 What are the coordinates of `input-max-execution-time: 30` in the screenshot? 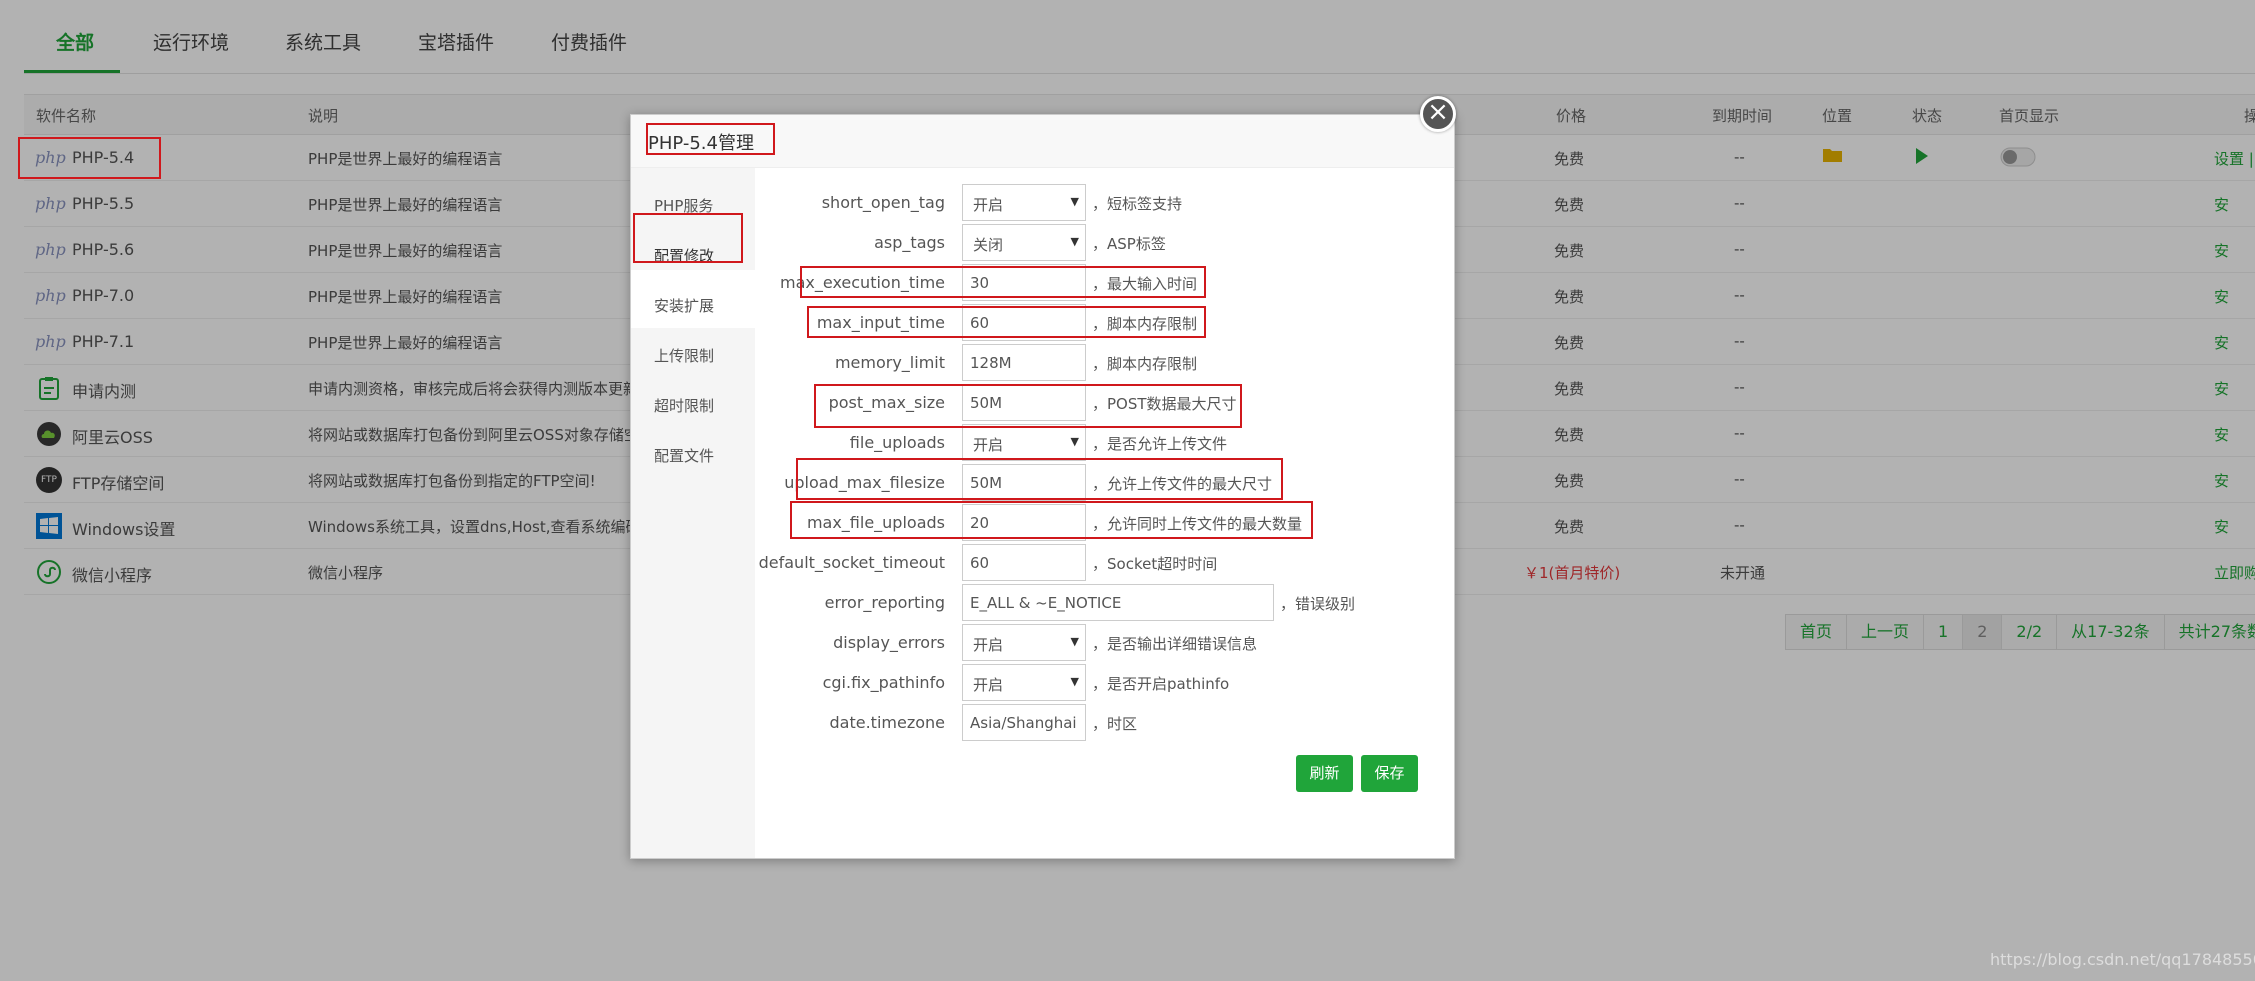 It's located at (1024, 282).